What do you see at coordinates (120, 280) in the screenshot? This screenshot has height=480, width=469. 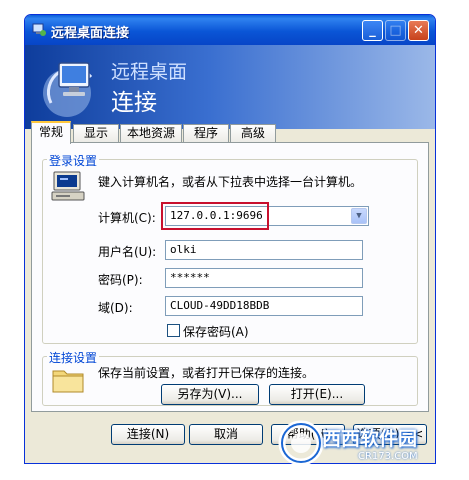 I see `password-label: 密码(P):` at bounding box center [120, 280].